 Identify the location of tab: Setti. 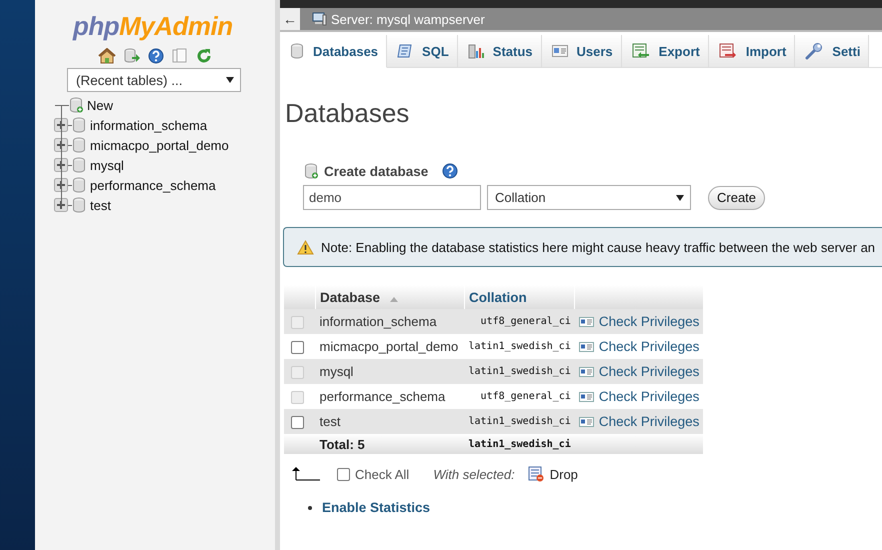
(832, 51).